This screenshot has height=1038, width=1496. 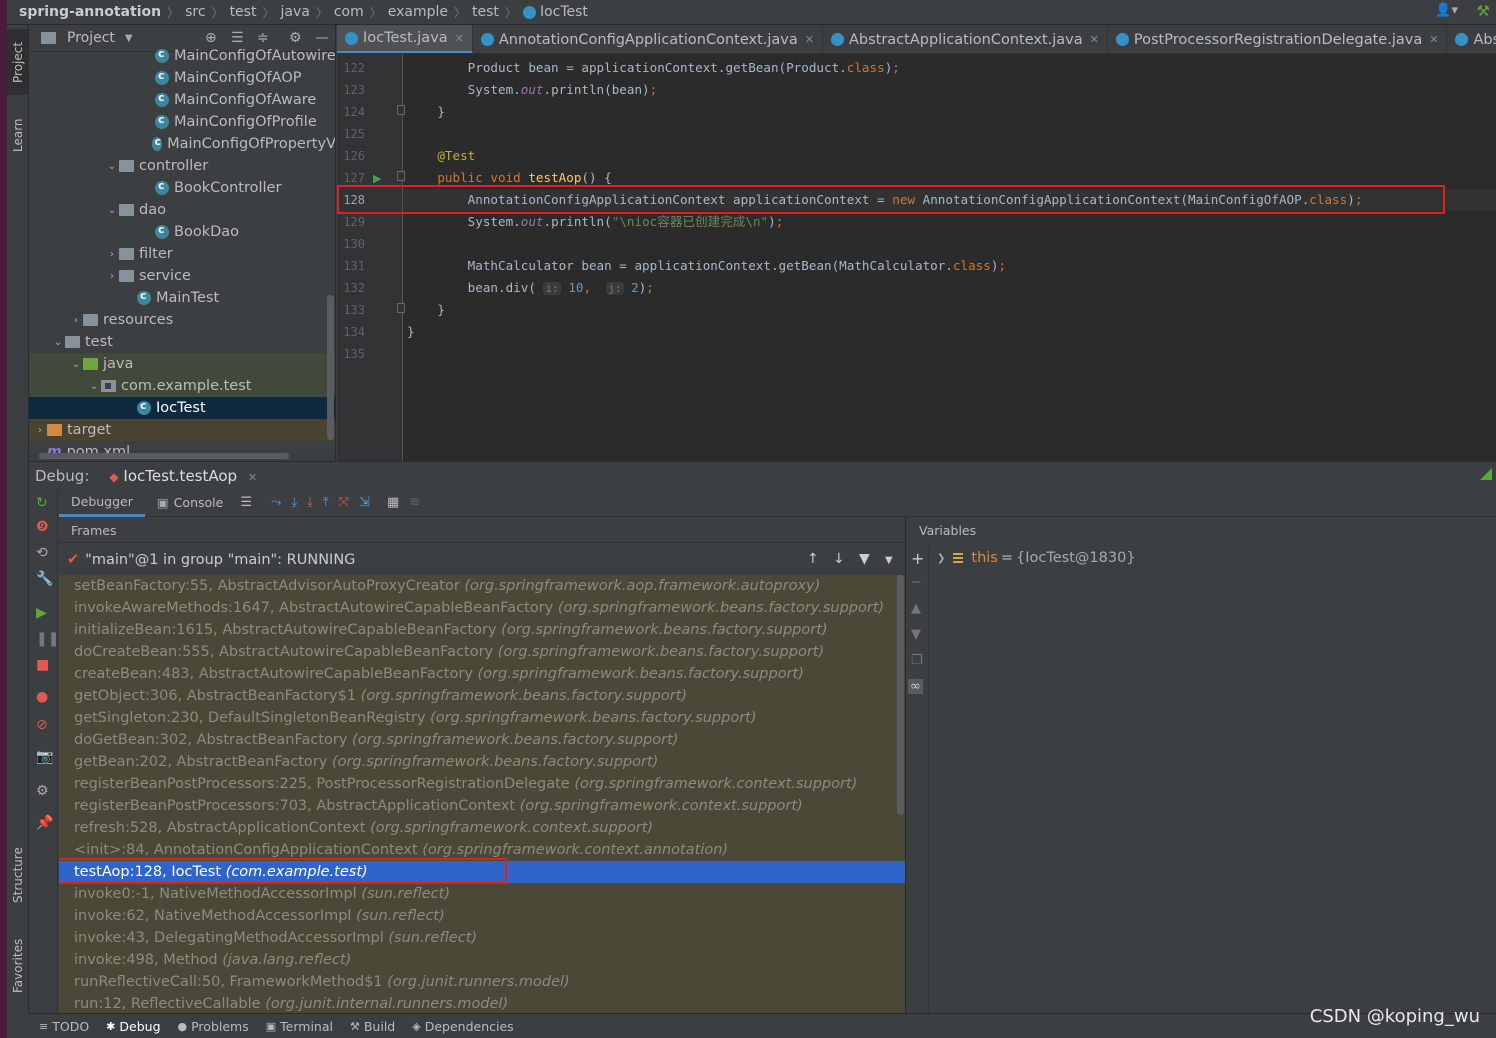 I want to click on expand-all-icon: ☰, so click(x=237, y=38).